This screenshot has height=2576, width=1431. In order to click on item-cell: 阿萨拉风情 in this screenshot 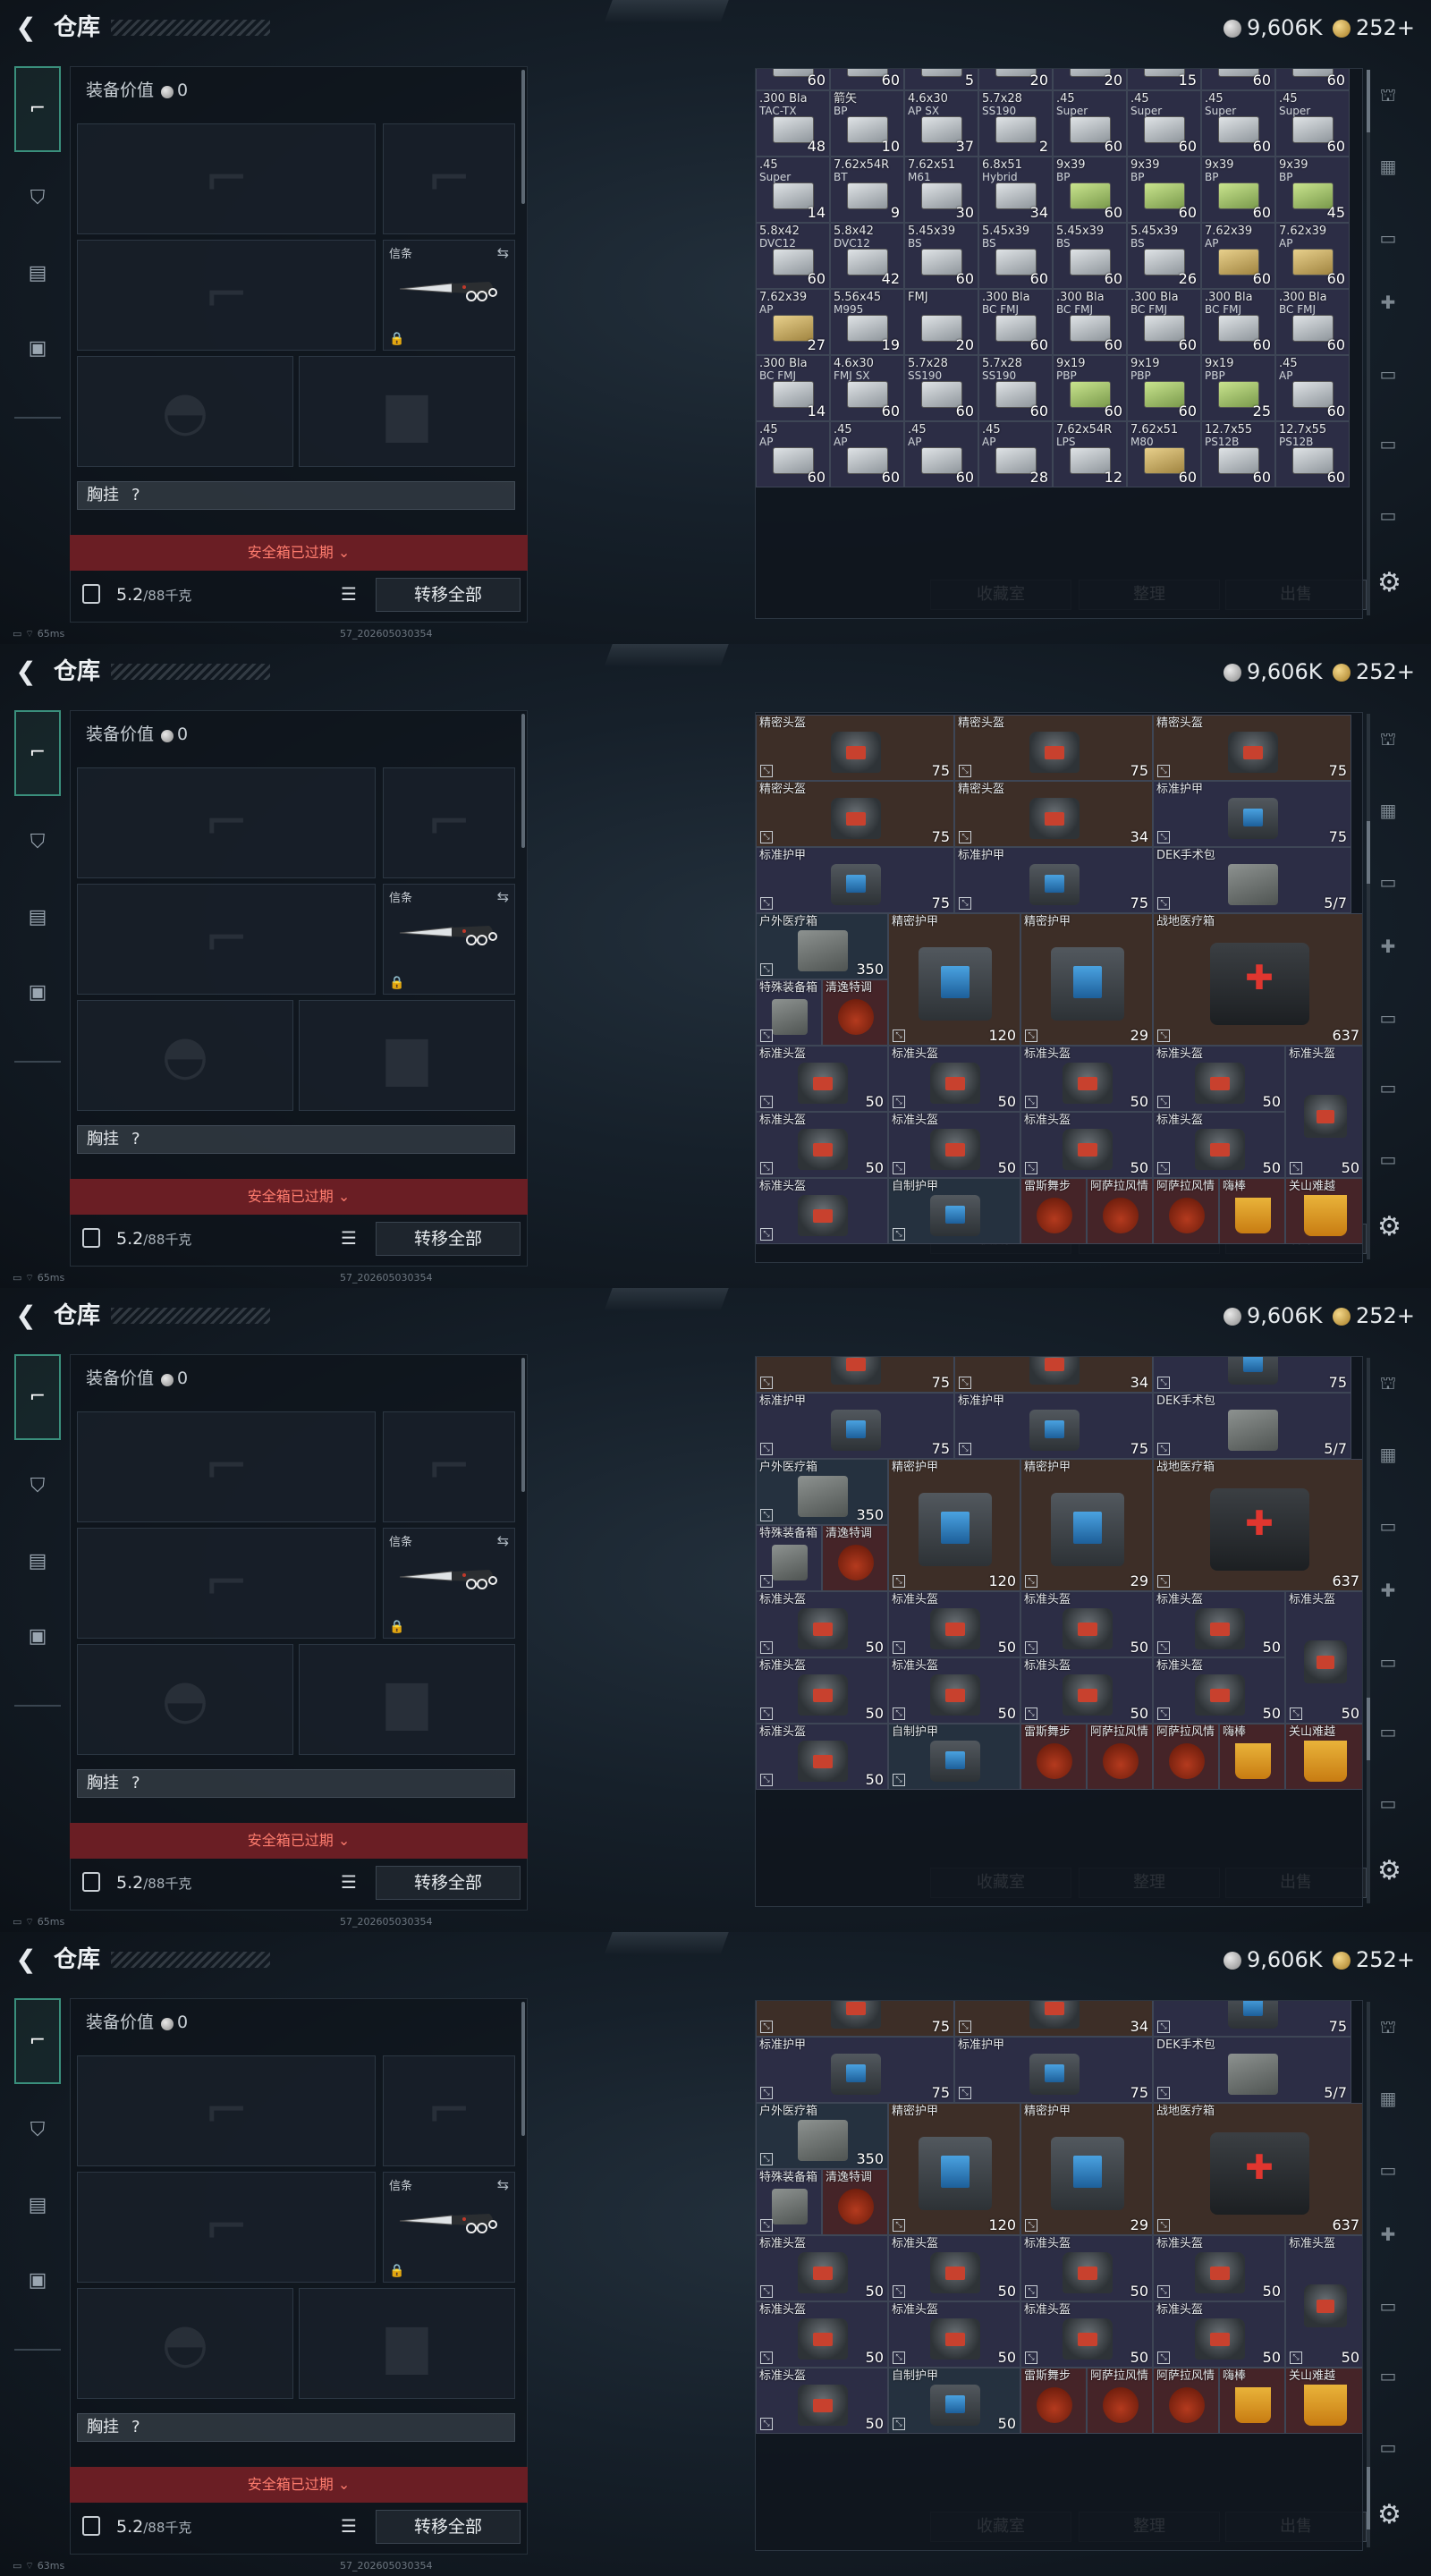, I will do `click(1120, 2401)`.